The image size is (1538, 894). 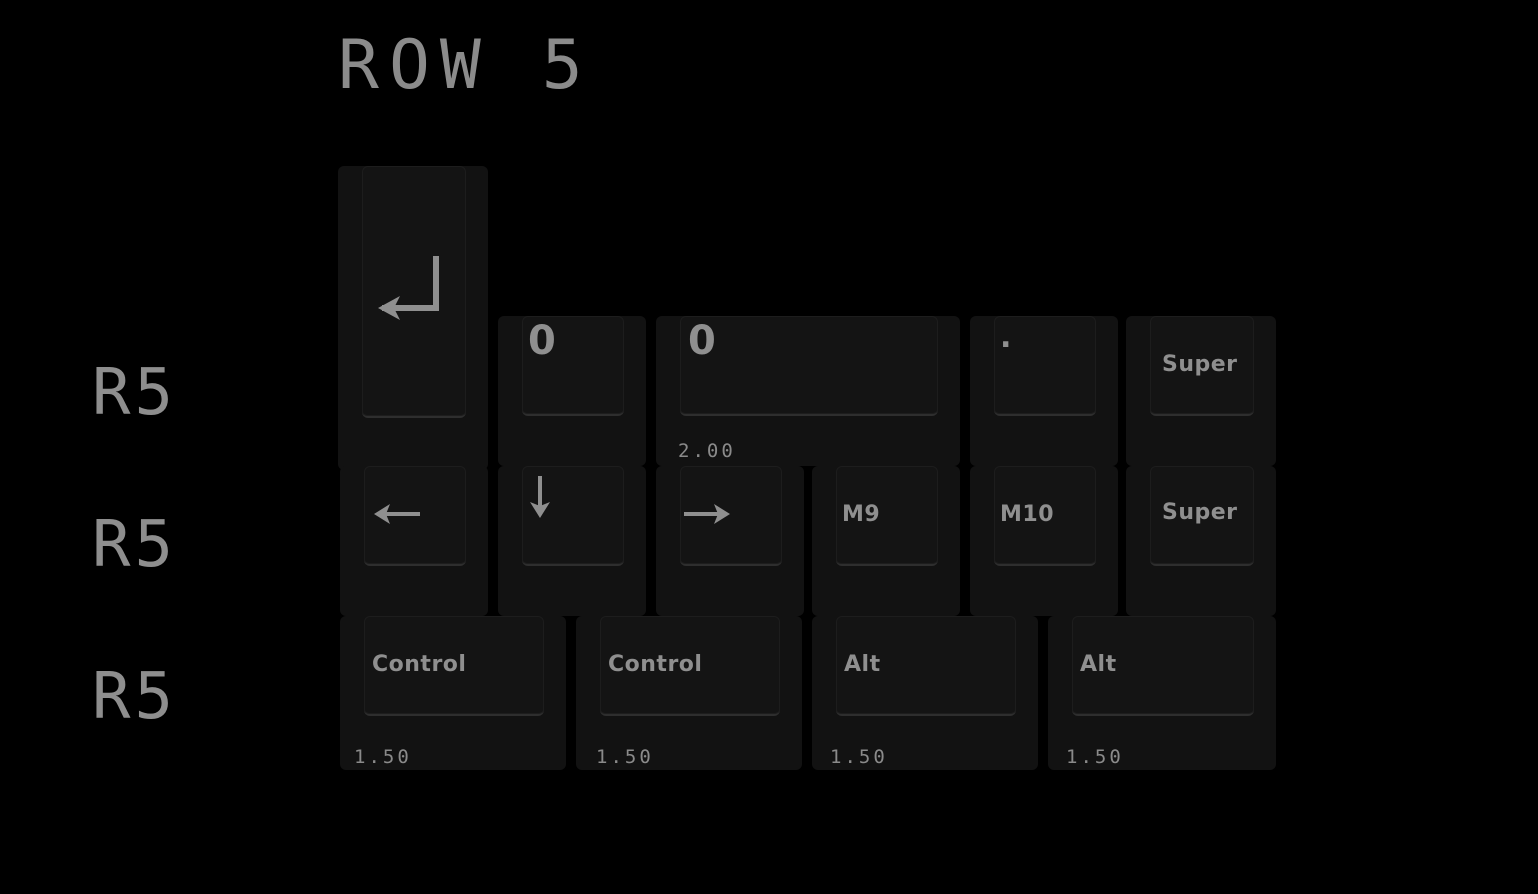 What do you see at coordinates (453, 693) in the screenshot?
I see `key-control-1: Control 1.50` at bounding box center [453, 693].